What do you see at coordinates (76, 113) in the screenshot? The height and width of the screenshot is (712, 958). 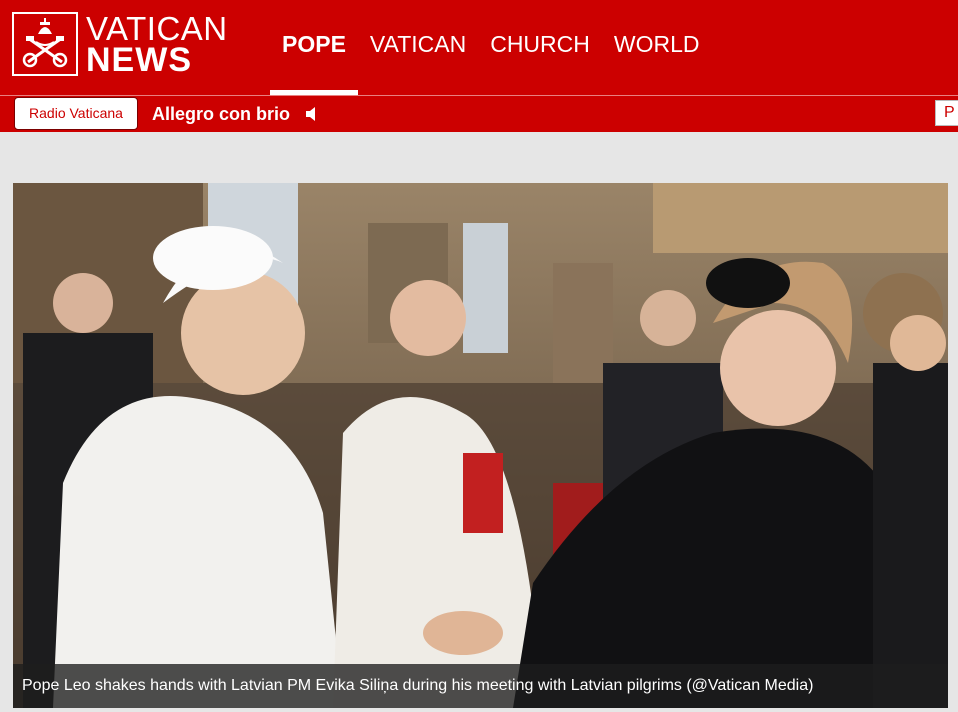 I see `radio-vaticana-button: Radio Vaticana` at bounding box center [76, 113].